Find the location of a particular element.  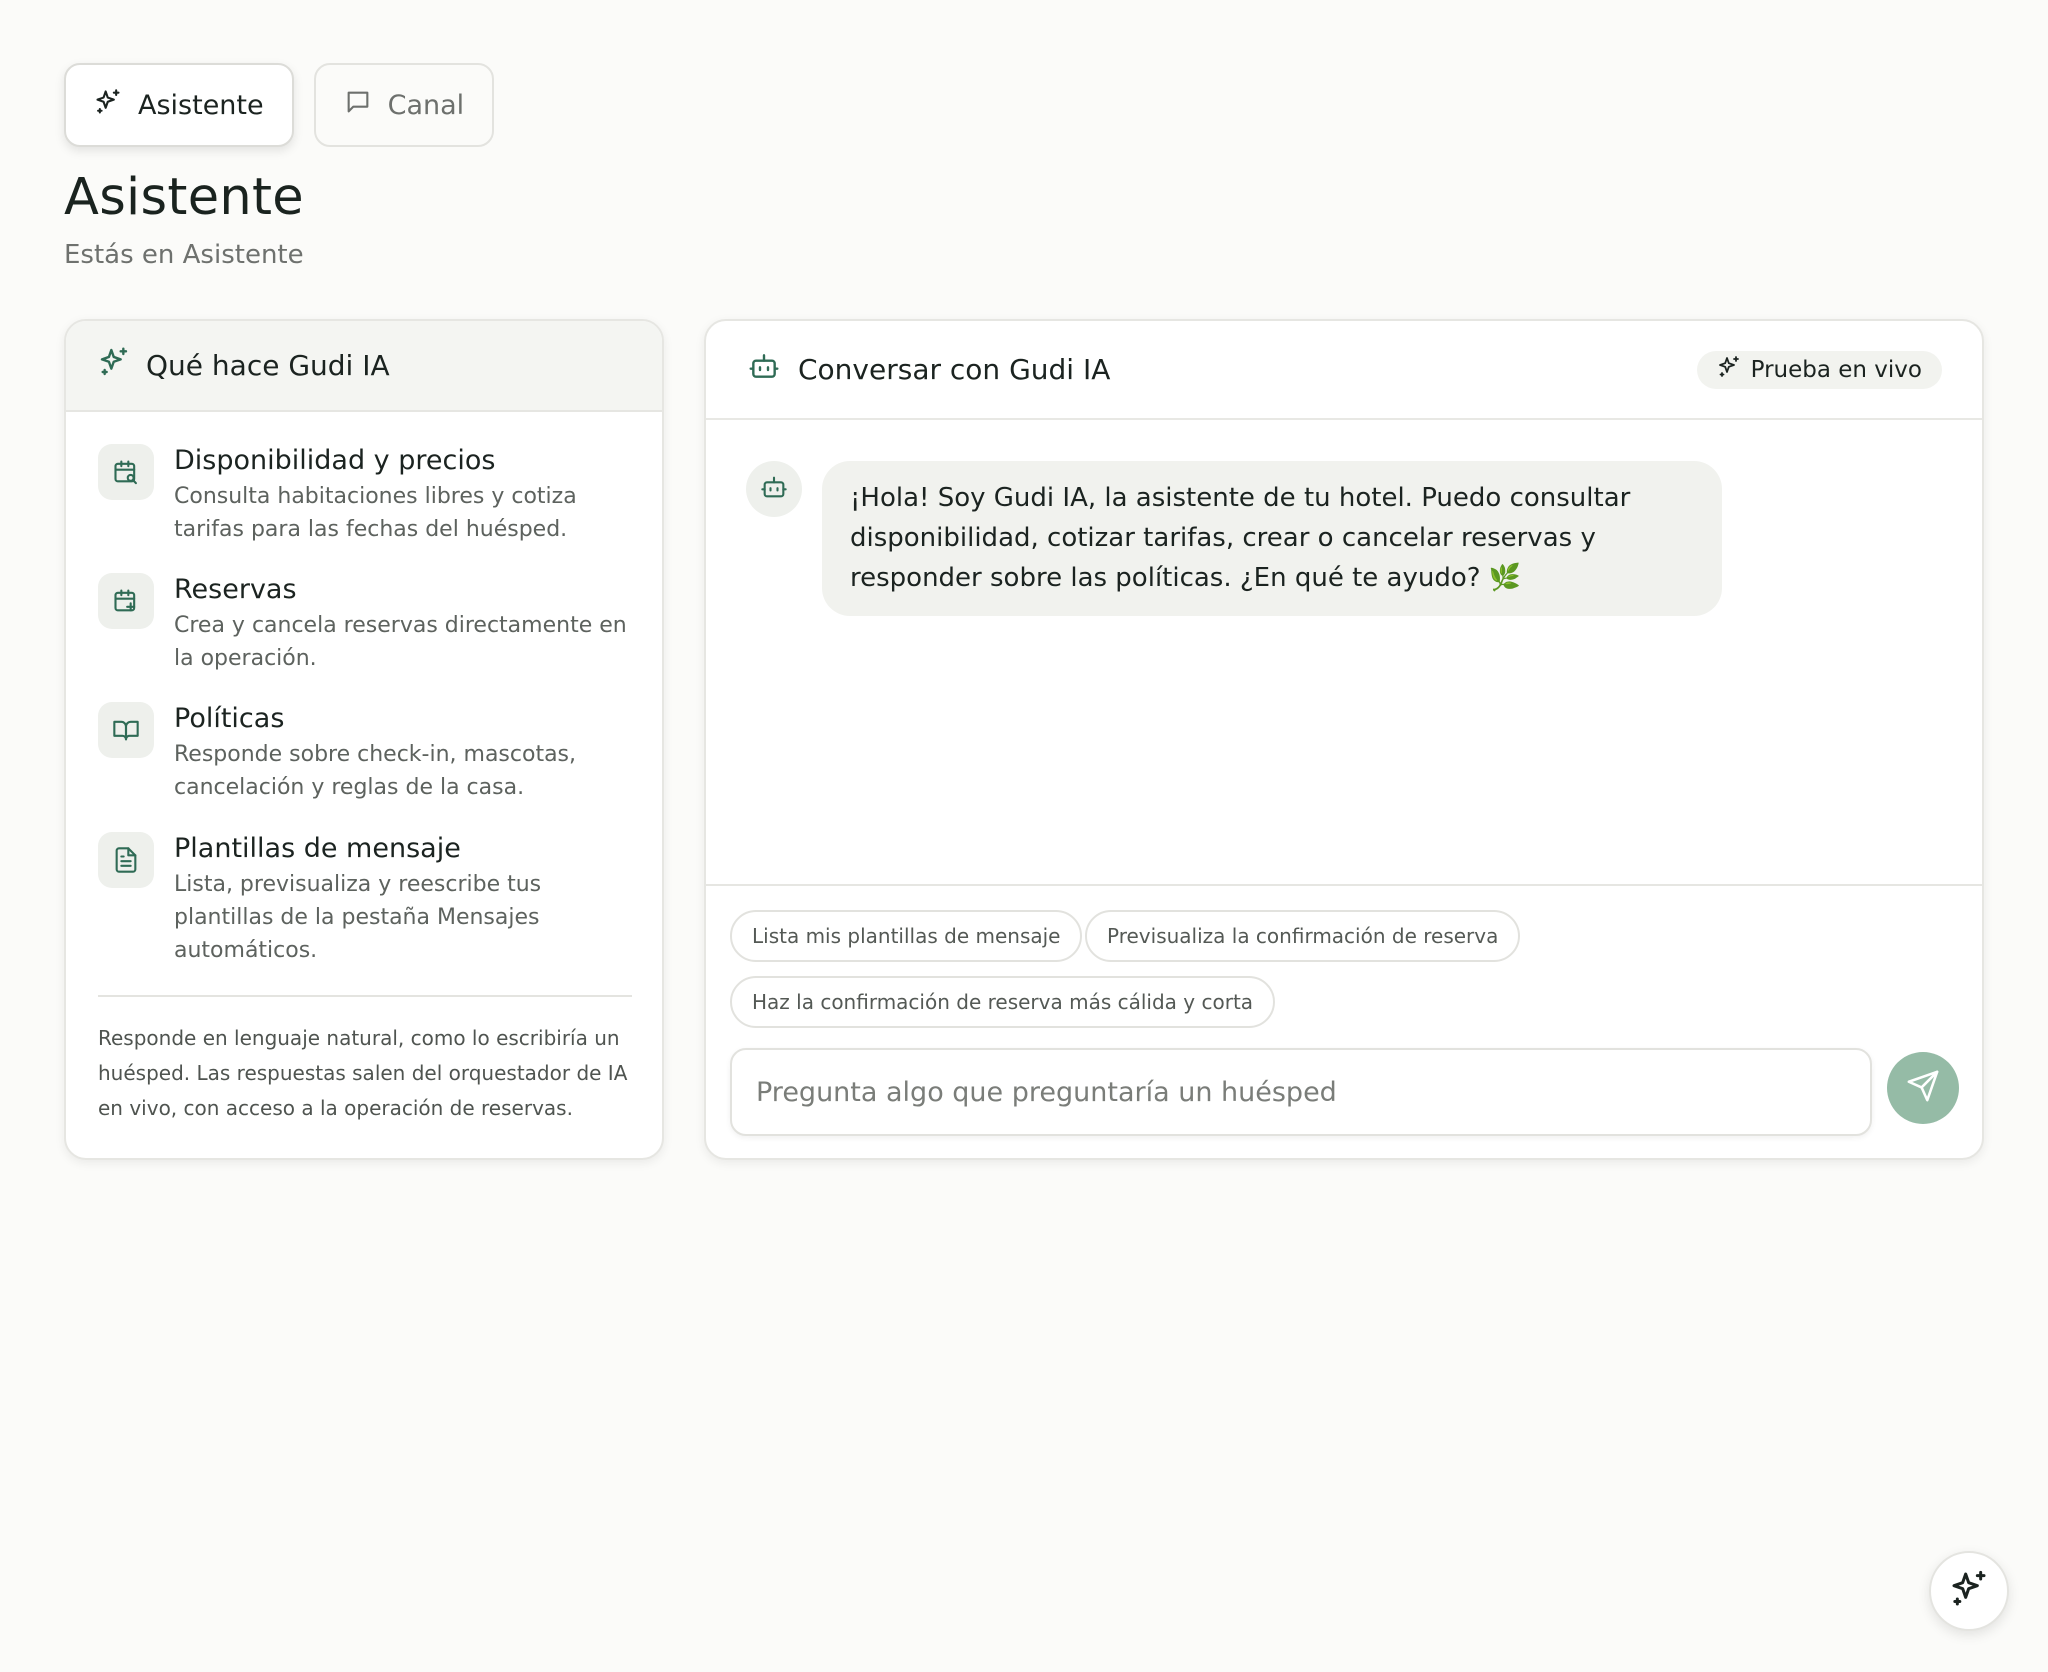

tab-canal: Canal is located at coordinates (404, 105).